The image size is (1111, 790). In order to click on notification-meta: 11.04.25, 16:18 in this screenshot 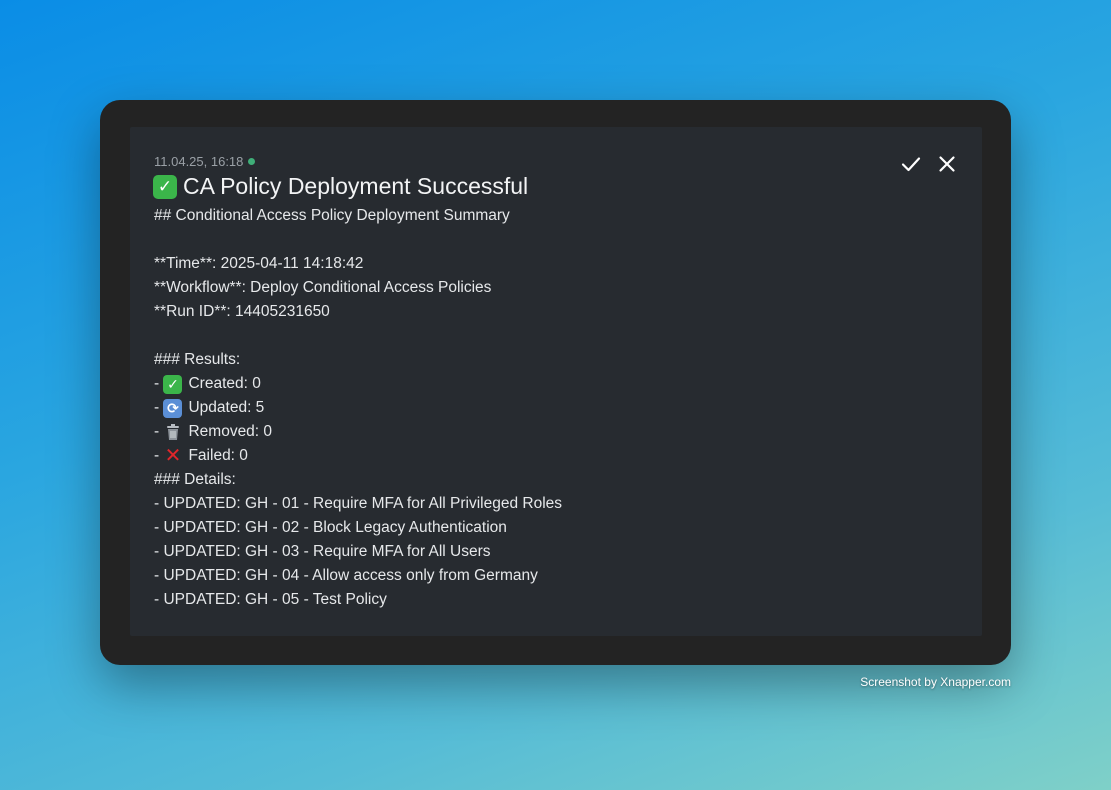, I will do `click(205, 161)`.